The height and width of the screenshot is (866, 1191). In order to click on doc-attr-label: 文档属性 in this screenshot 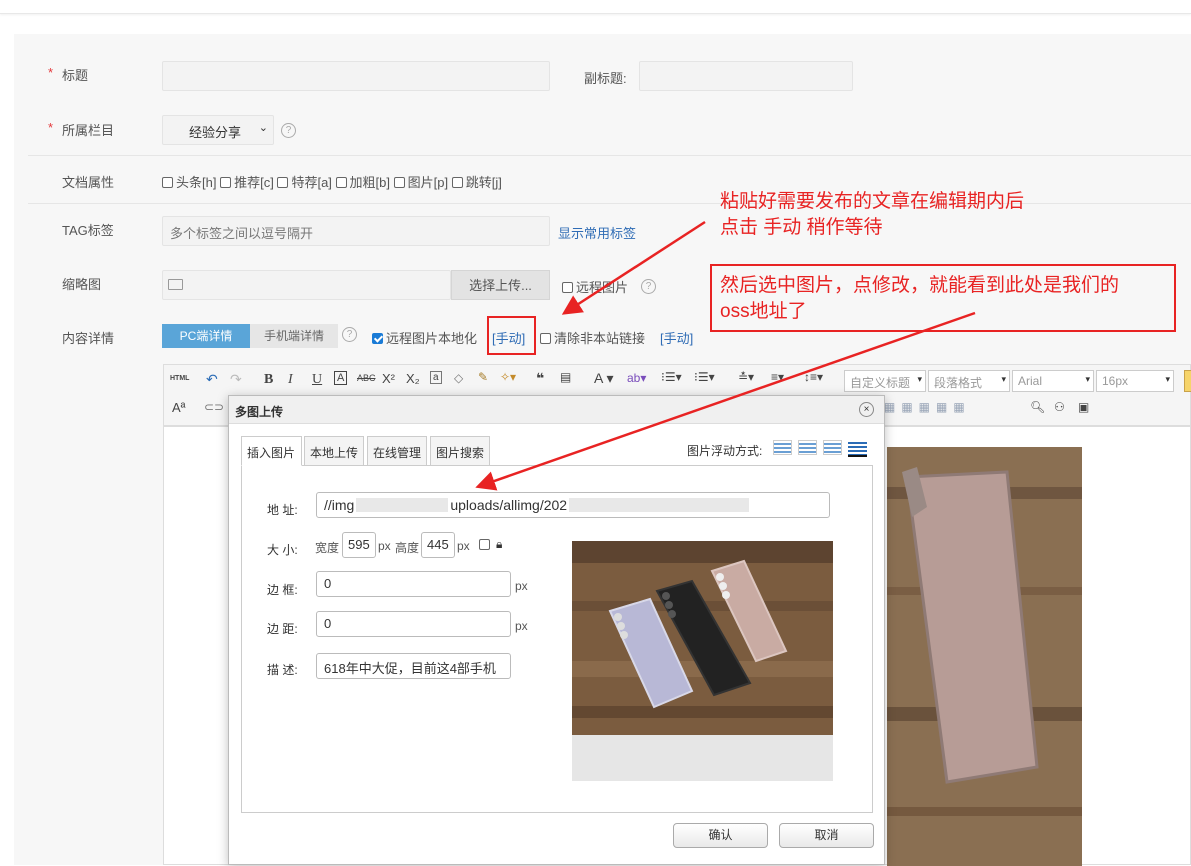, I will do `click(88, 182)`.